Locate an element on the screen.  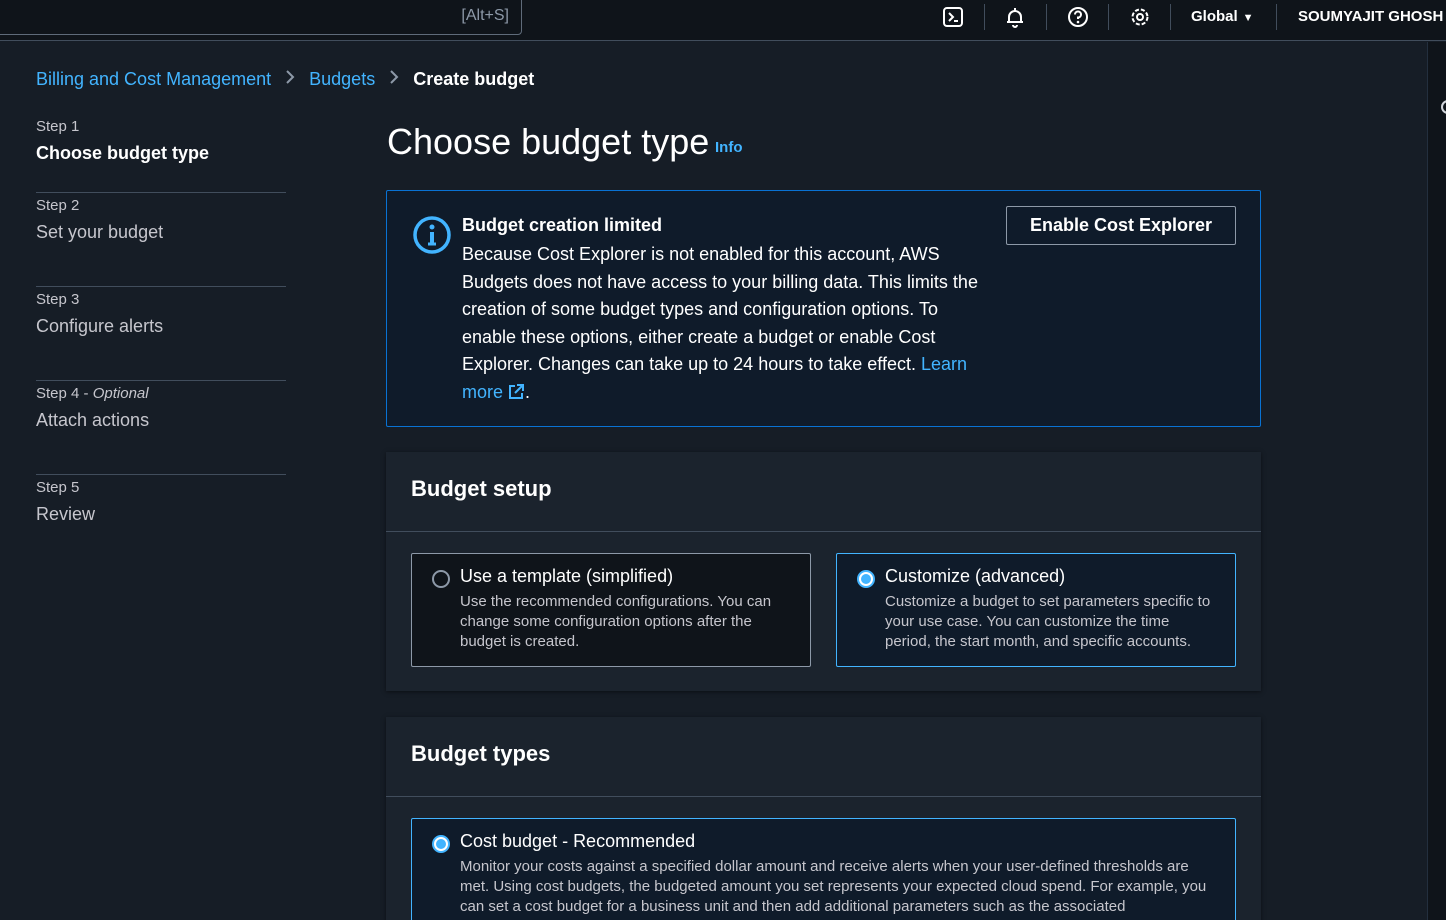
help-icon is located at coordinates (1078, 17).